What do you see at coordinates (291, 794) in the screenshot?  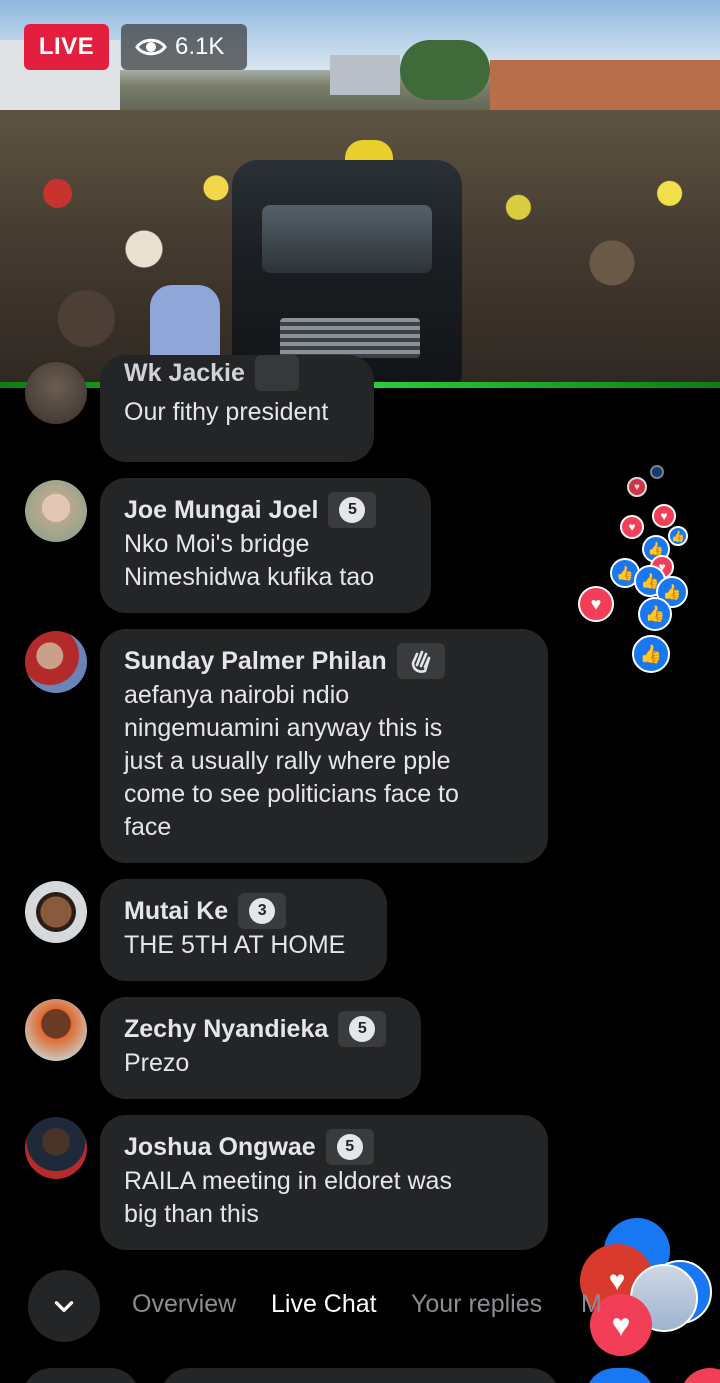 I see `comment-text: come to see politicians face to` at bounding box center [291, 794].